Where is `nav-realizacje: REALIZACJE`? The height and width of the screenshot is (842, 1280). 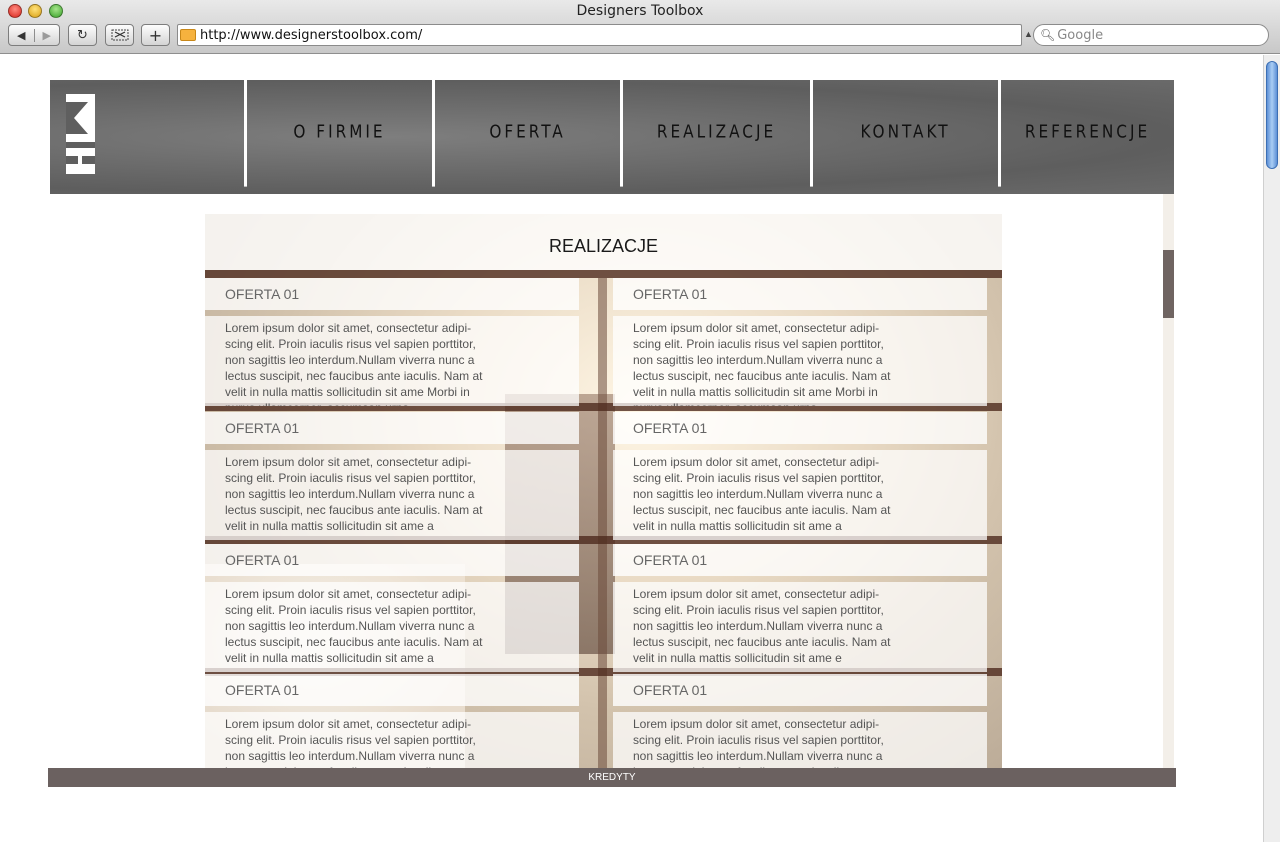 nav-realizacje: REALIZACJE is located at coordinates (715, 133).